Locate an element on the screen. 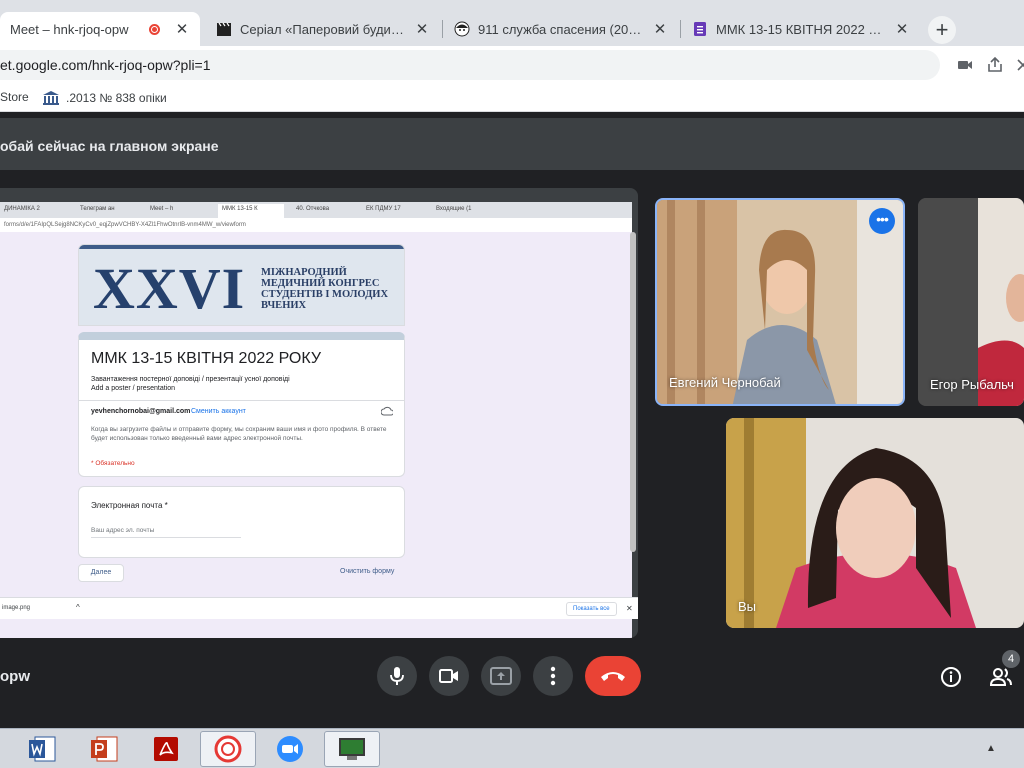  clear-form-button: Очистить форму is located at coordinates (367, 571).